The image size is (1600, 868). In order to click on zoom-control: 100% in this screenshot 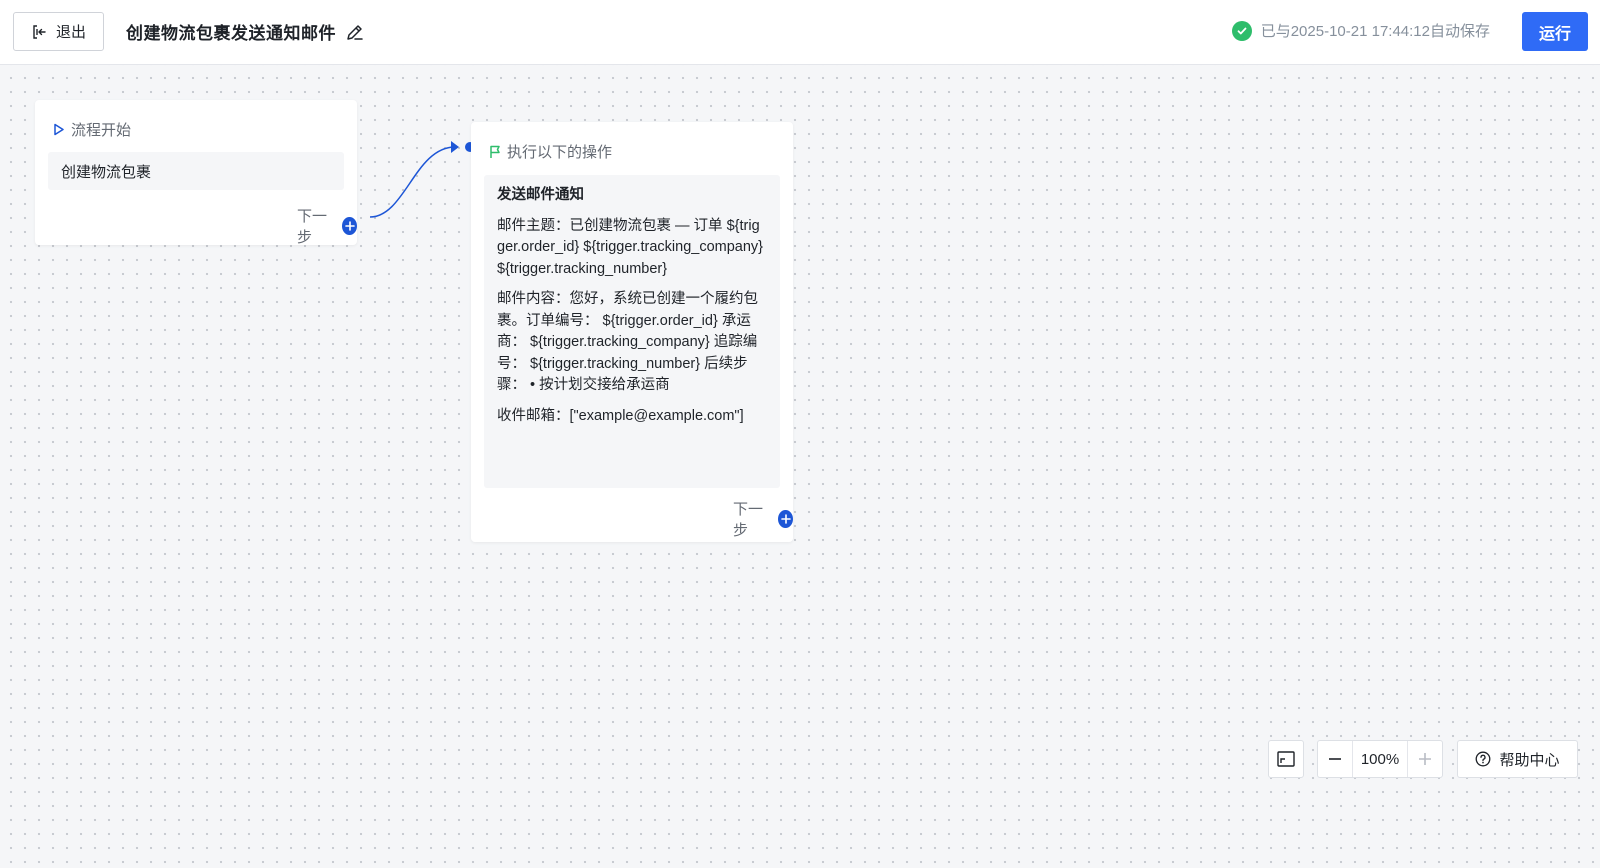, I will do `click(1380, 759)`.